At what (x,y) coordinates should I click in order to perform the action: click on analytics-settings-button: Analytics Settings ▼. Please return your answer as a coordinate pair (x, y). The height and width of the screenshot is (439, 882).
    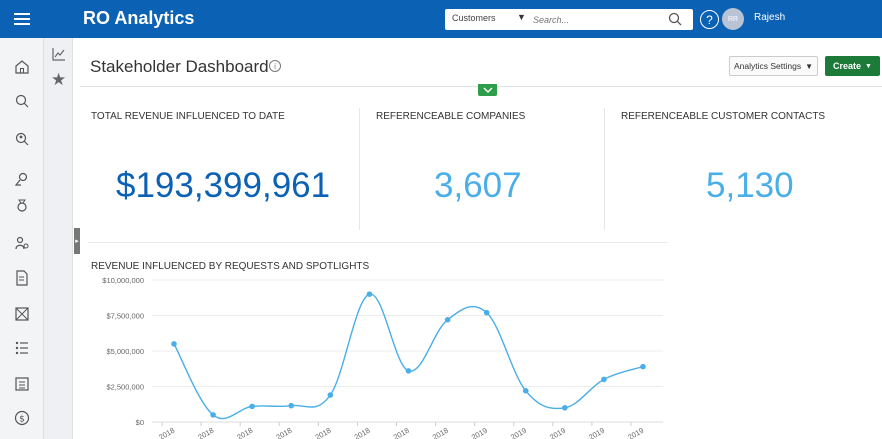
    Looking at the image, I should click on (773, 66).